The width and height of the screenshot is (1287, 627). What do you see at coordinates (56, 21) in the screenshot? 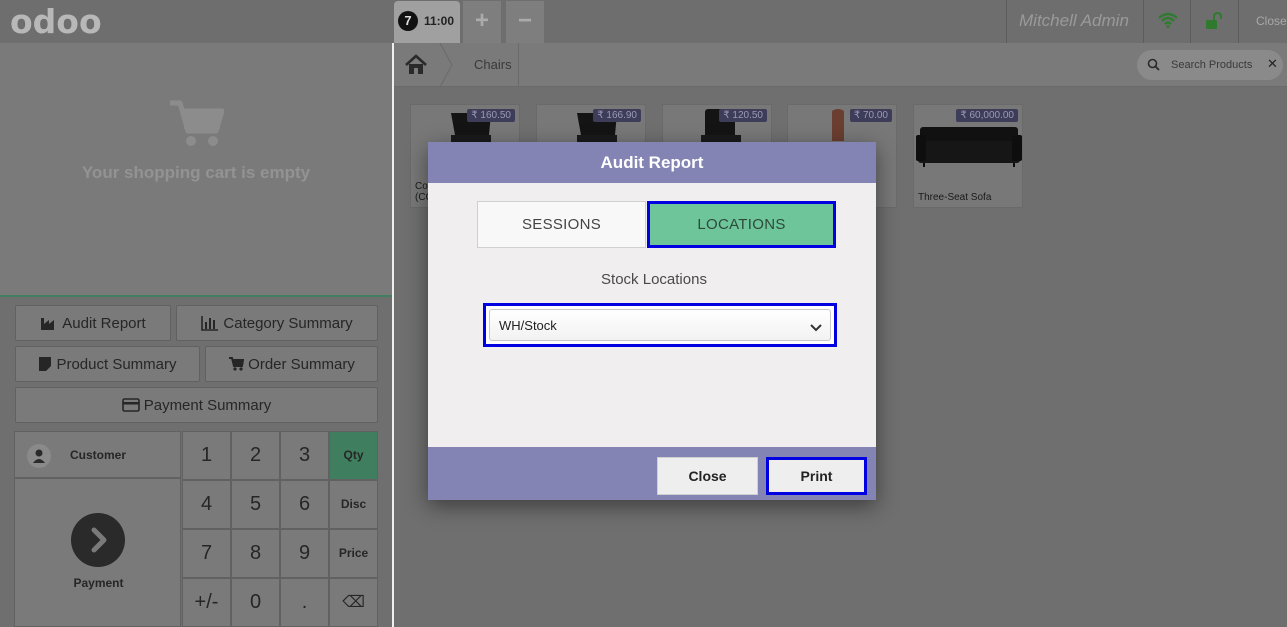
I see `odoo-logo: odoo` at bounding box center [56, 21].